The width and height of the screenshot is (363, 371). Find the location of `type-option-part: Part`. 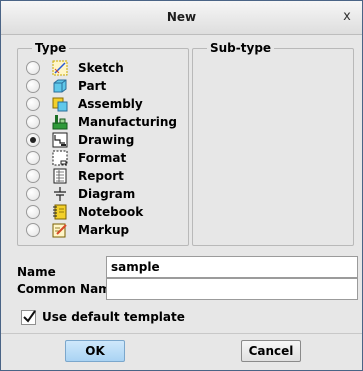

type-option-part: Part is located at coordinates (101, 86).